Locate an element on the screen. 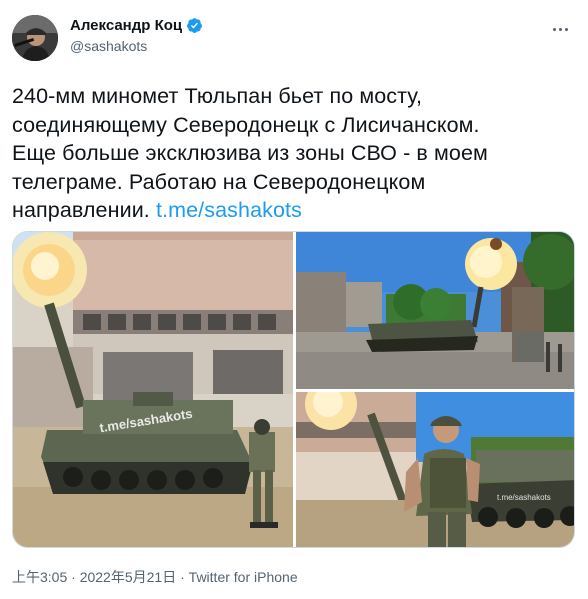 This screenshot has height=599, width=588. telegram-link: t.me/sashakots is located at coordinates (229, 210).